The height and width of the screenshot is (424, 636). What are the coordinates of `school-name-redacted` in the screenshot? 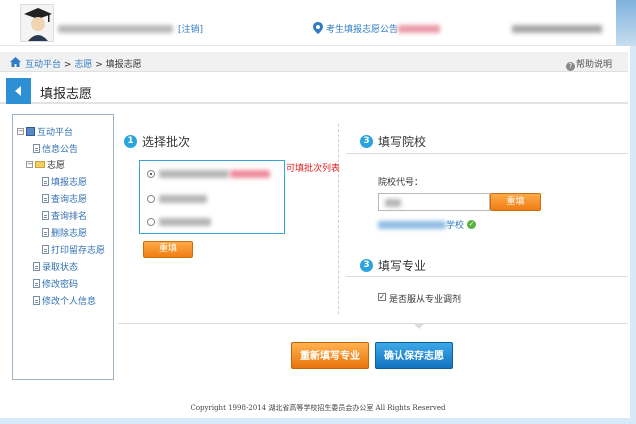 It's located at (412, 224).